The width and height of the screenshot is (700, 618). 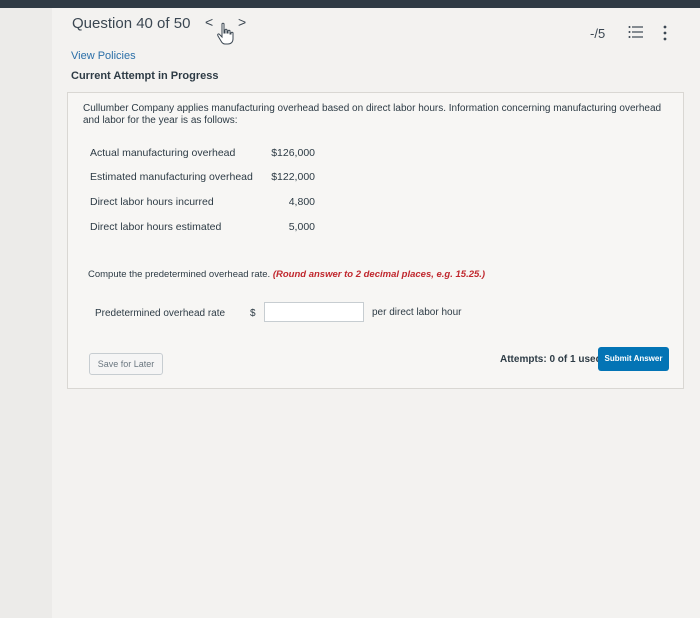 I want to click on kebab-menu-icon, so click(x=665, y=33).